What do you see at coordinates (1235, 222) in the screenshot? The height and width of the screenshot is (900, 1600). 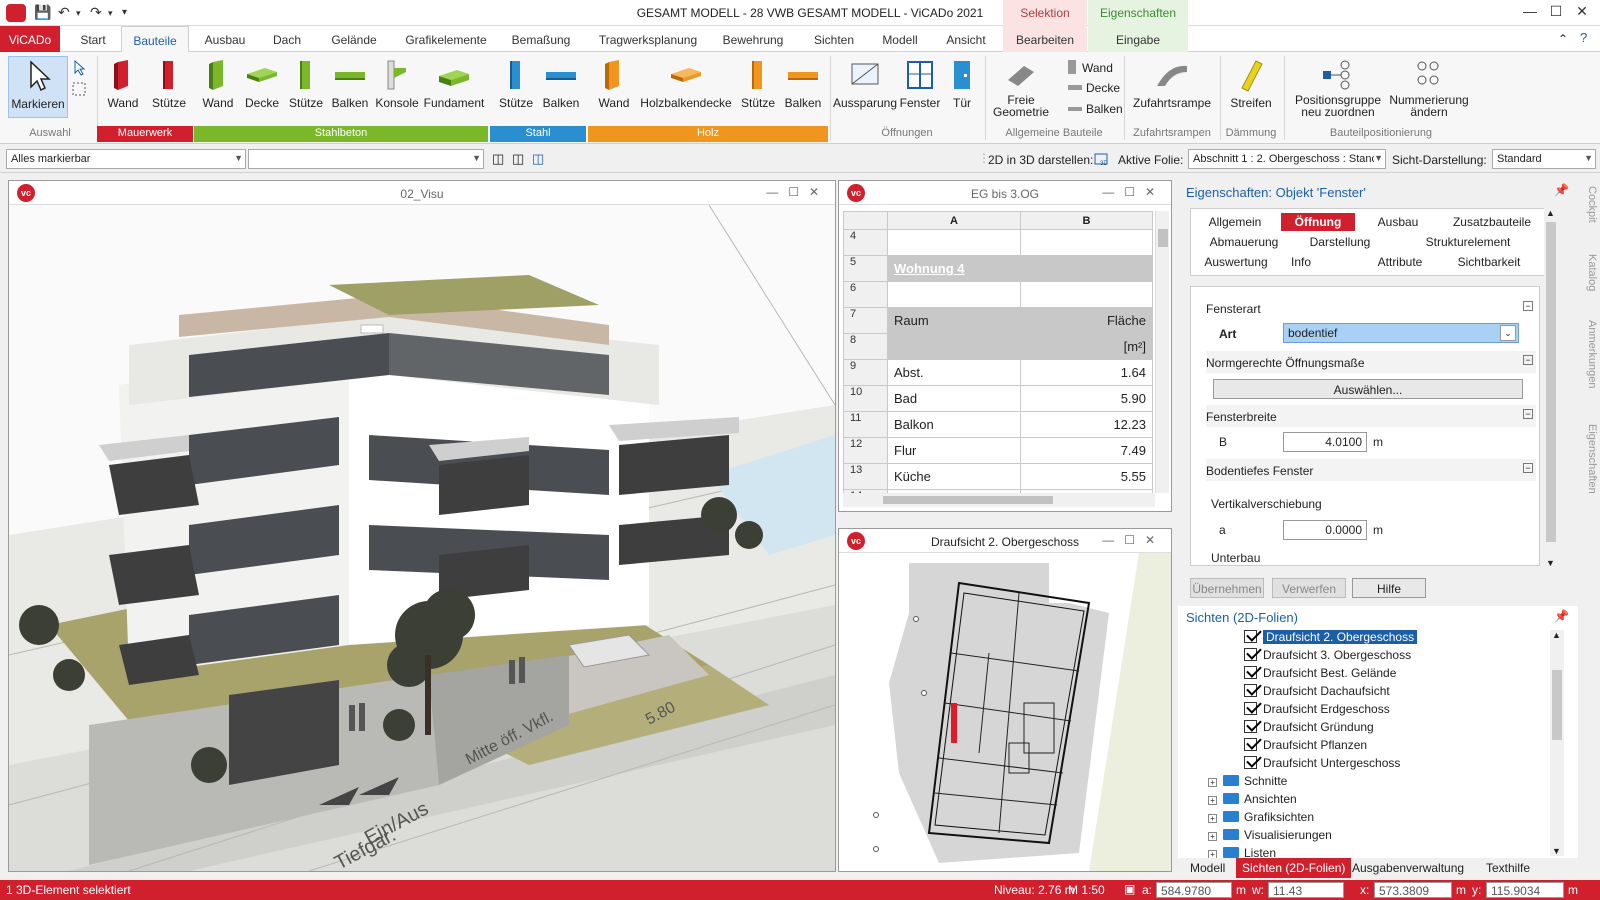 I see `property-tab-allgemein: Allgemein` at bounding box center [1235, 222].